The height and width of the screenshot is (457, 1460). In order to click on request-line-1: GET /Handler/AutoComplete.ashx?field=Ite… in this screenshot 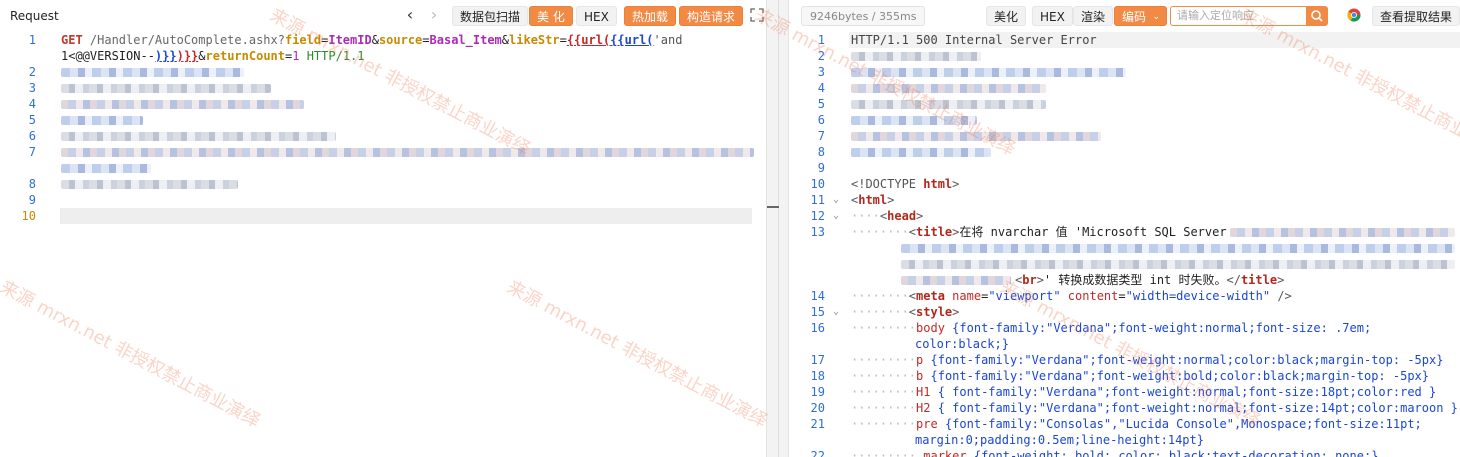, I will do `click(372, 40)`.